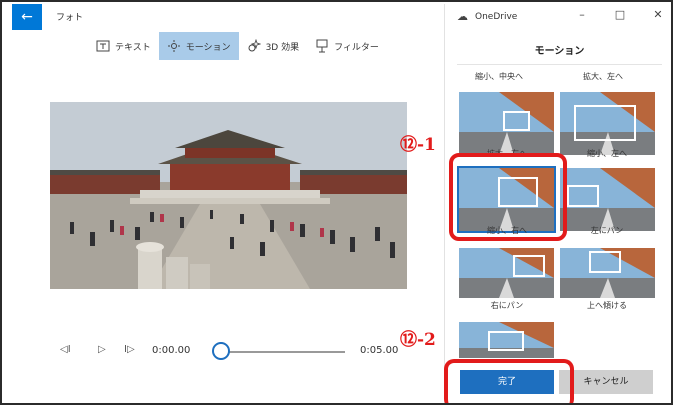  Describe the element at coordinates (379, 350) in the screenshot. I see `end-time: 0:05.00` at that location.